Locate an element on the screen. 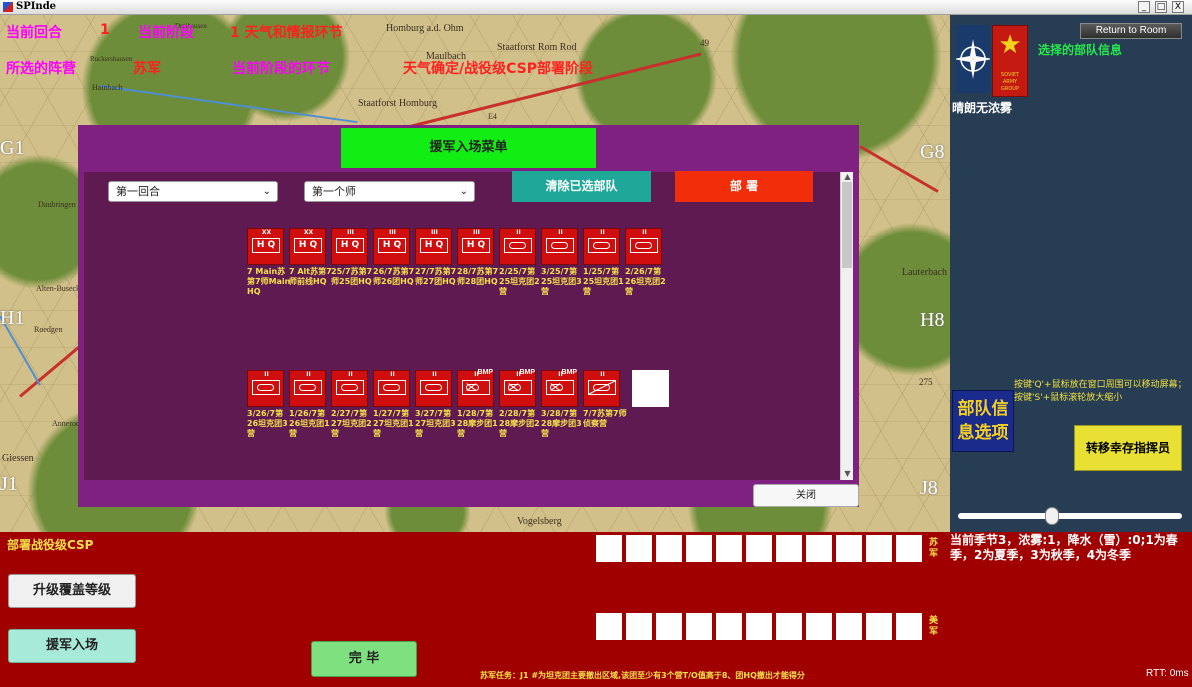 This screenshot has width=1192, height=687. unit-counter: II BMP 3/28/7第28摩步团3营 is located at coordinates (561, 404).